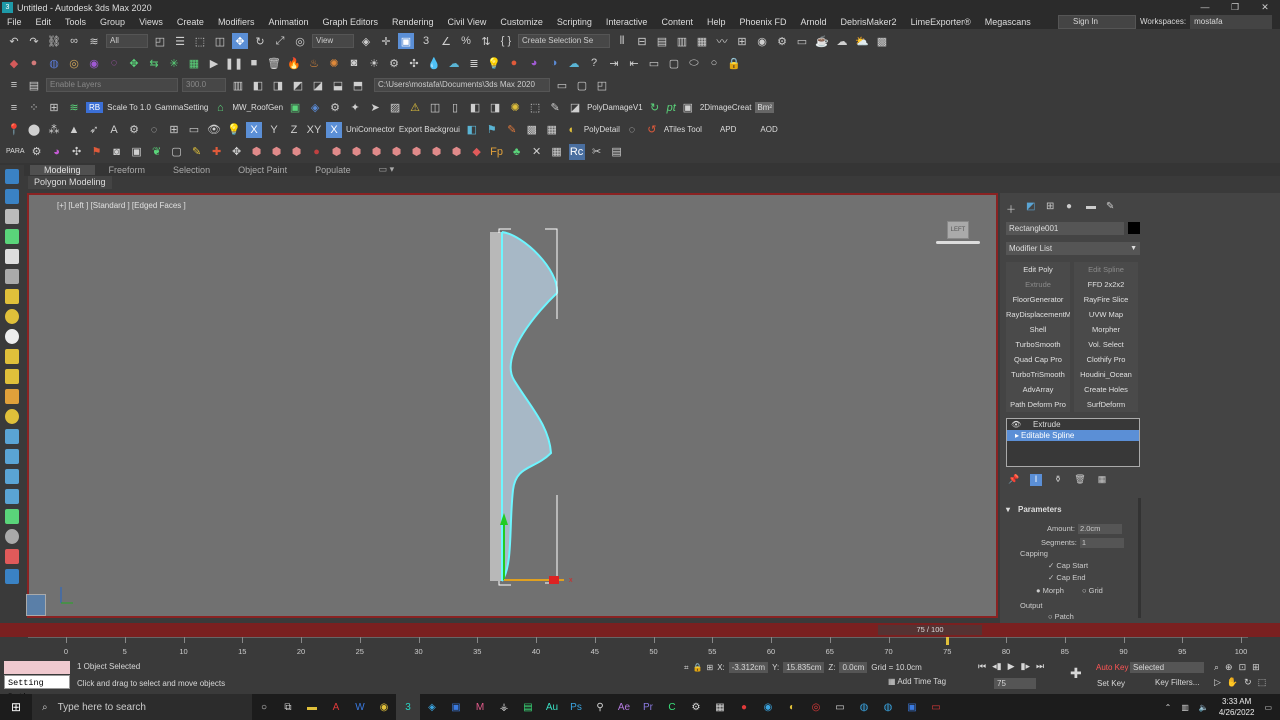  What do you see at coordinates (1232, 682) in the screenshot?
I see `pan-icon: ✋` at bounding box center [1232, 682].